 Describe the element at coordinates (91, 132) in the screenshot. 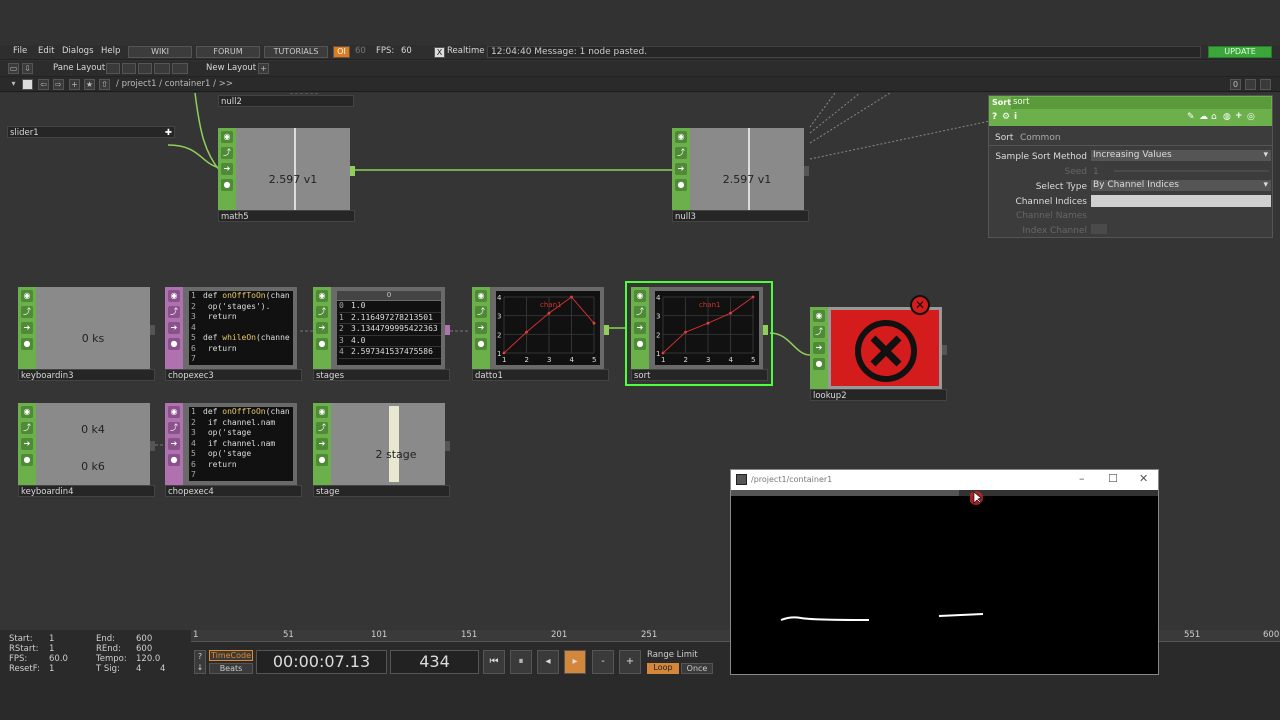

I see `slider1-label: slider1 ✚` at that location.